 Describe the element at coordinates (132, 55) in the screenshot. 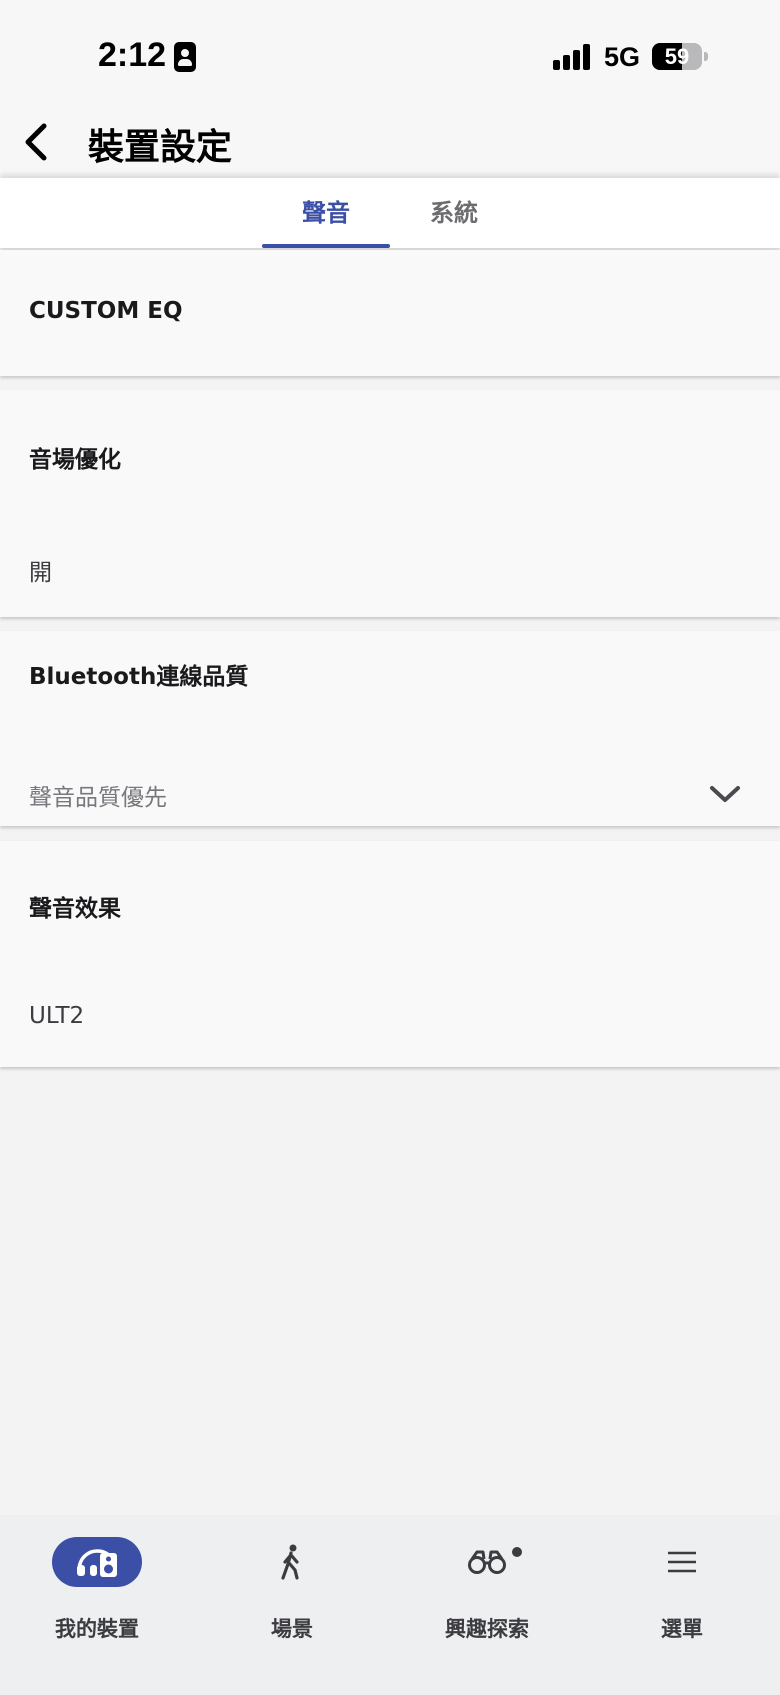

I see `status-time: 2:12` at that location.